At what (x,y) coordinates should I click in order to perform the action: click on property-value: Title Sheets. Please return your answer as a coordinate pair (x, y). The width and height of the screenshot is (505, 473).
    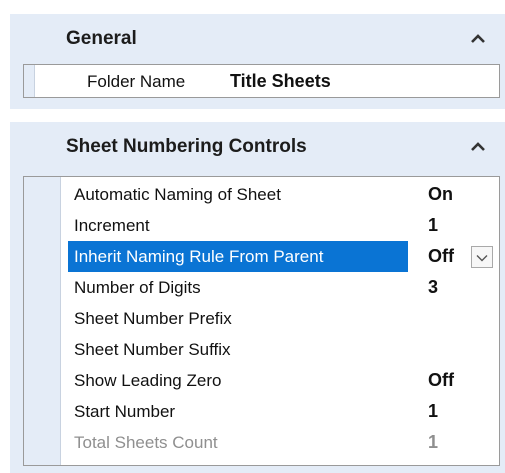
    Looking at the image, I should click on (280, 81).